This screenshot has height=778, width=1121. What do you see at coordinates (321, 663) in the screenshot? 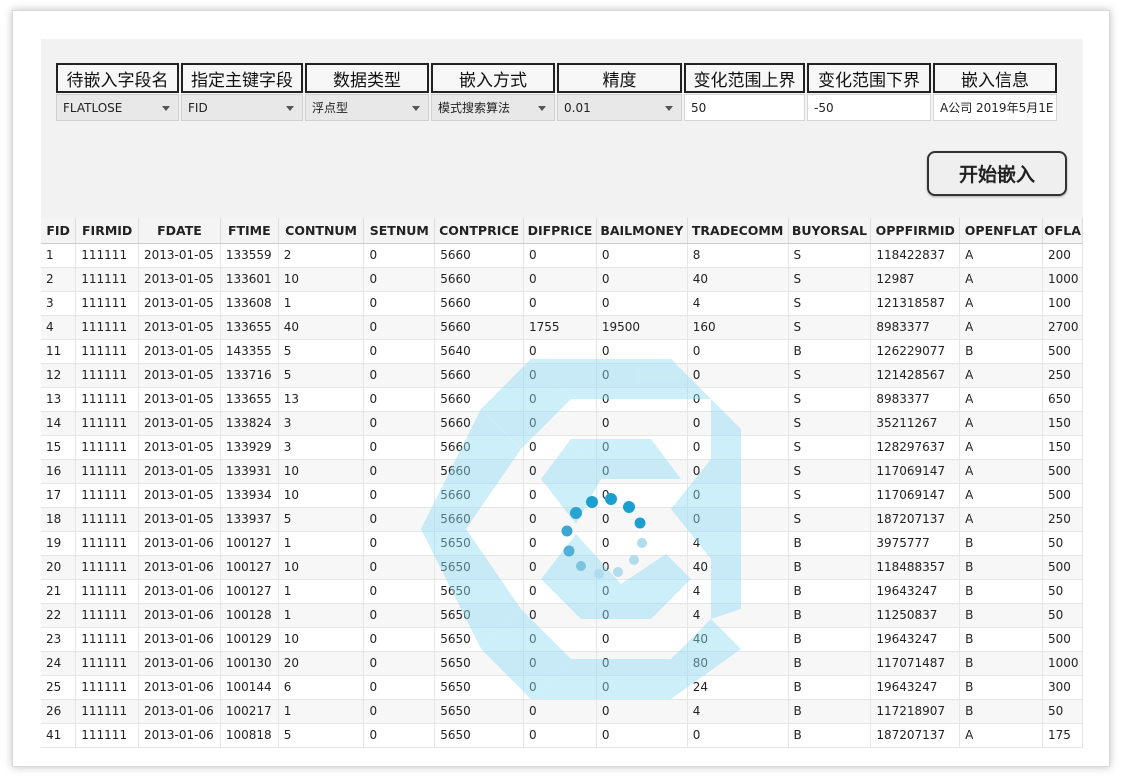
I see `cell-contnum: 20` at bounding box center [321, 663].